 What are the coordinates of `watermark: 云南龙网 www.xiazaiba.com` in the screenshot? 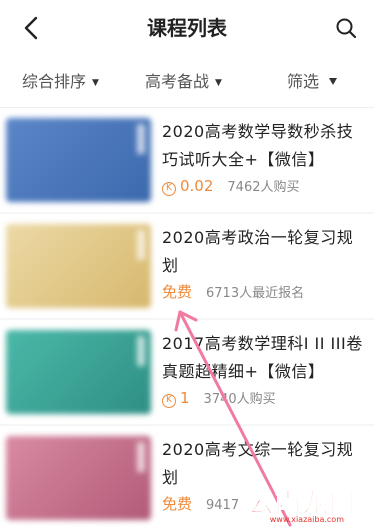 It's located at (301, 504).